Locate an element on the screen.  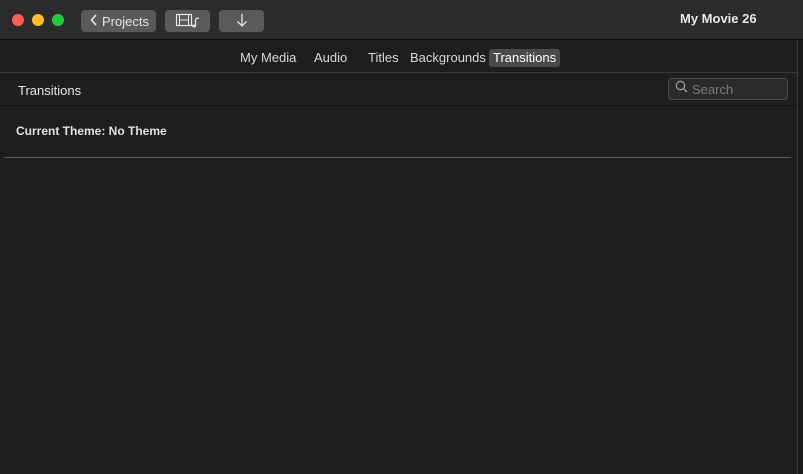
projects-button: Projects is located at coordinates (118, 21).